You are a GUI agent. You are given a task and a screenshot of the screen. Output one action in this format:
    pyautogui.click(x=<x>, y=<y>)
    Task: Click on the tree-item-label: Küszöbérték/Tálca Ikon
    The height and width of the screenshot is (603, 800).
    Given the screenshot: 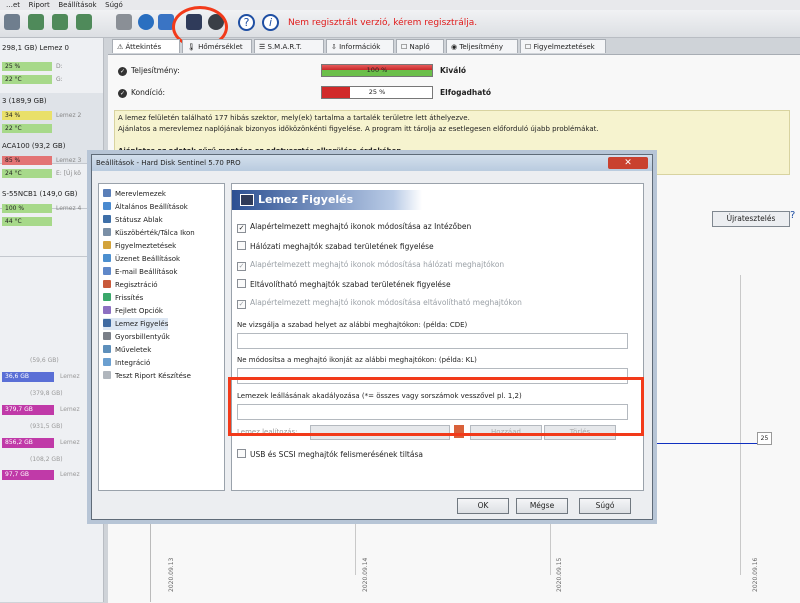 What is the action you would take?
    pyautogui.click(x=155, y=233)
    